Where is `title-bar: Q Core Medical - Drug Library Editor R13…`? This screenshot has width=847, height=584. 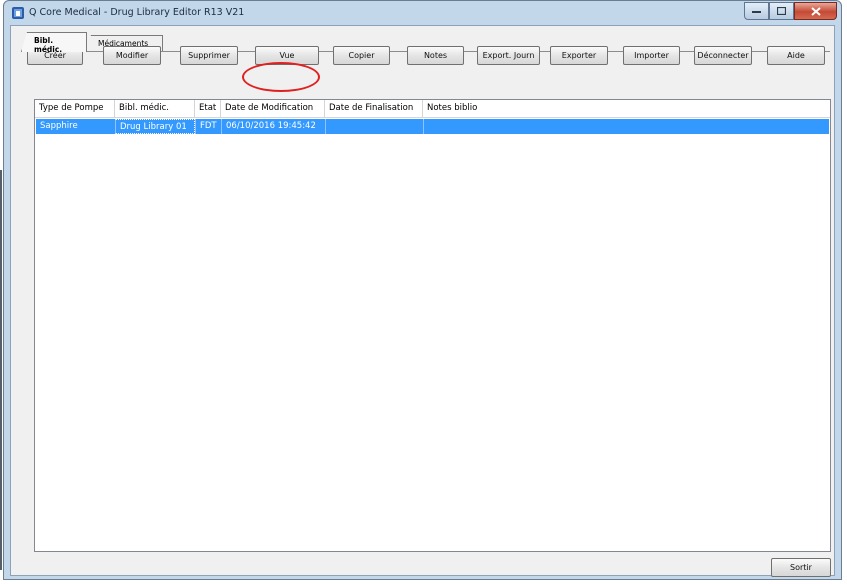
title-bar: Q Core Medical - Drug Library Editor R13… is located at coordinates (422, 13).